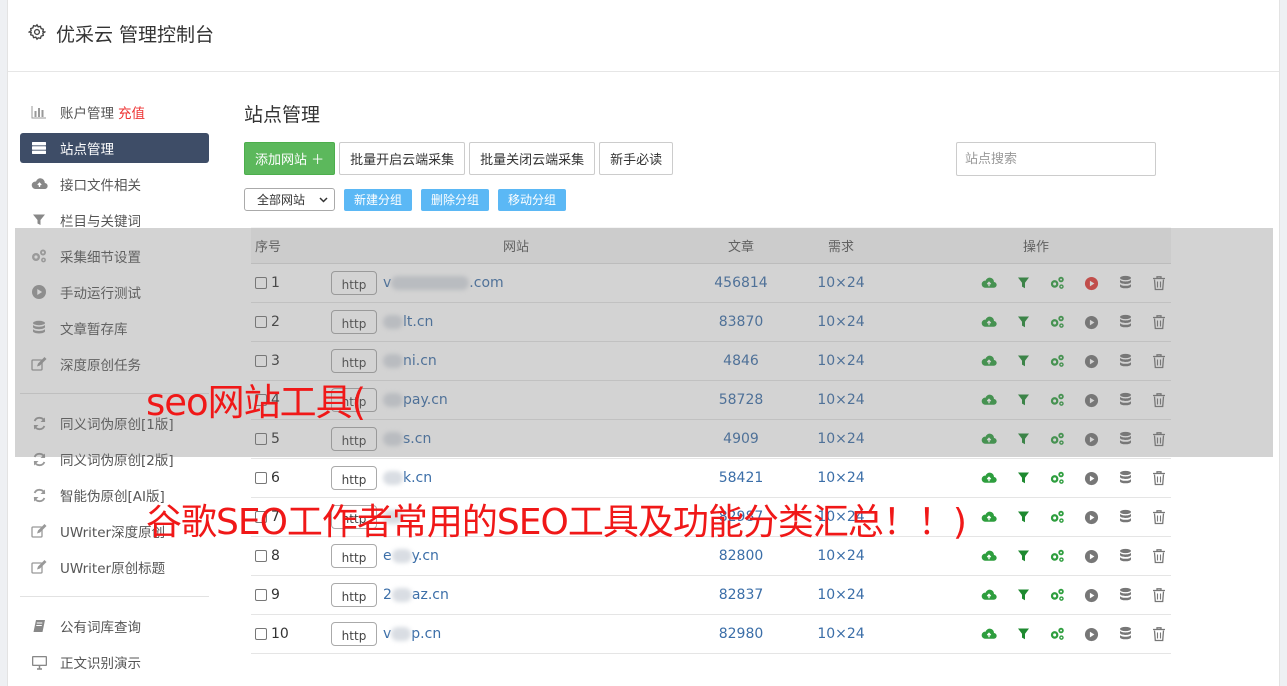 The image size is (1287, 686). Describe the element at coordinates (387, 556) in the screenshot. I see `domain-start: e` at that location.